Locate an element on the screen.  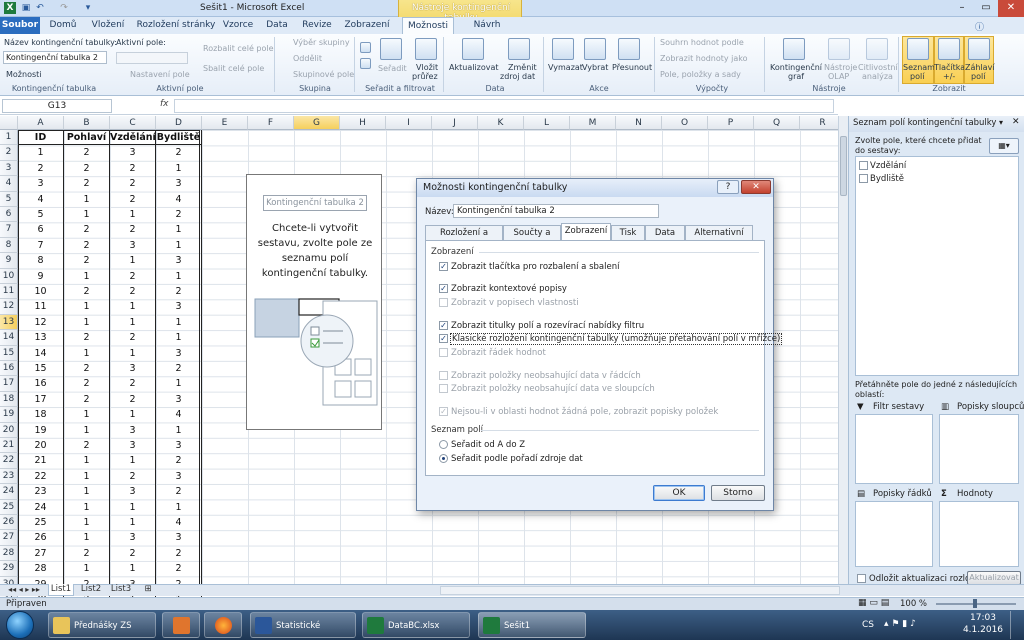
sheet-tab-list1: List1 is located at coordinates (61, 590).